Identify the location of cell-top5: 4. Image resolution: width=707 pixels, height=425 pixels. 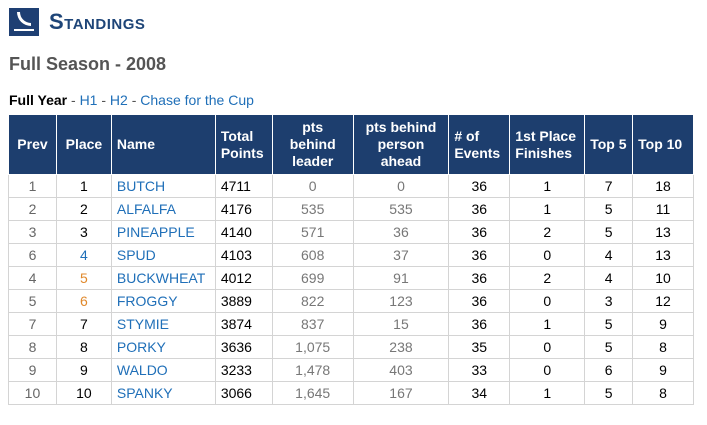
(609, 278).